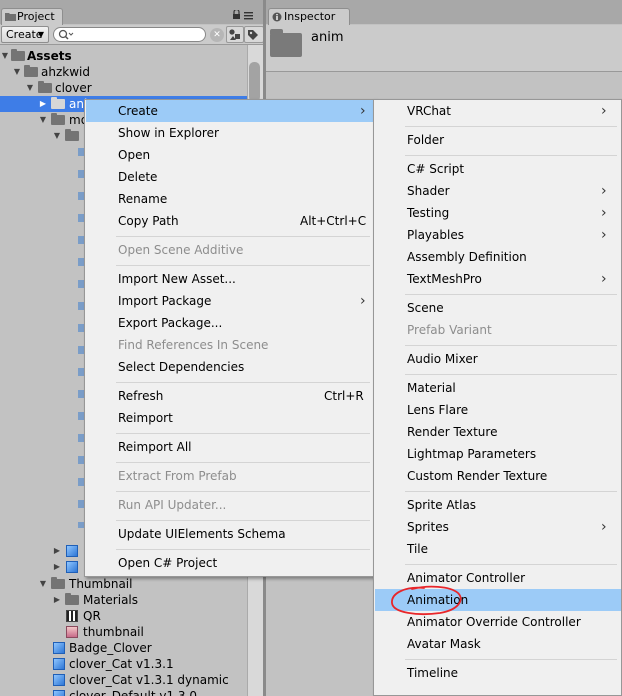  I want to click on menu-item-create: Create ›, so click(230, 111).